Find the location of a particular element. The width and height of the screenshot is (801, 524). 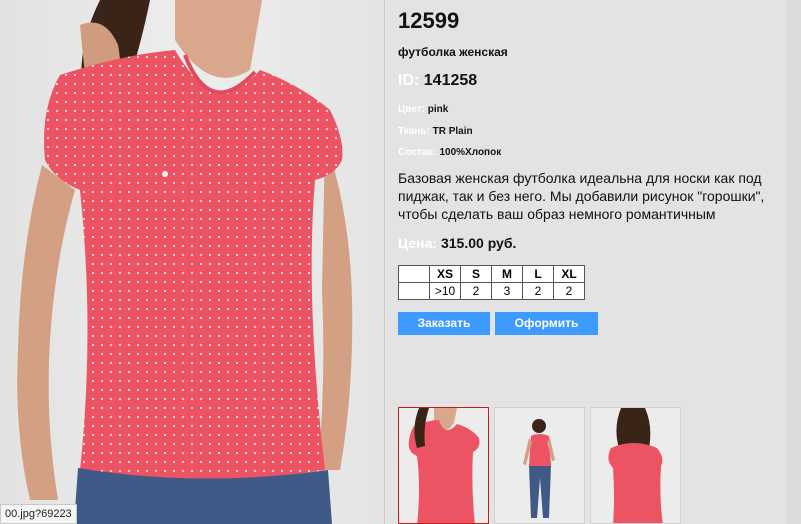

size-table: XS S M L XL >10 2 3 2 2 is located at coordinates (491, 282).